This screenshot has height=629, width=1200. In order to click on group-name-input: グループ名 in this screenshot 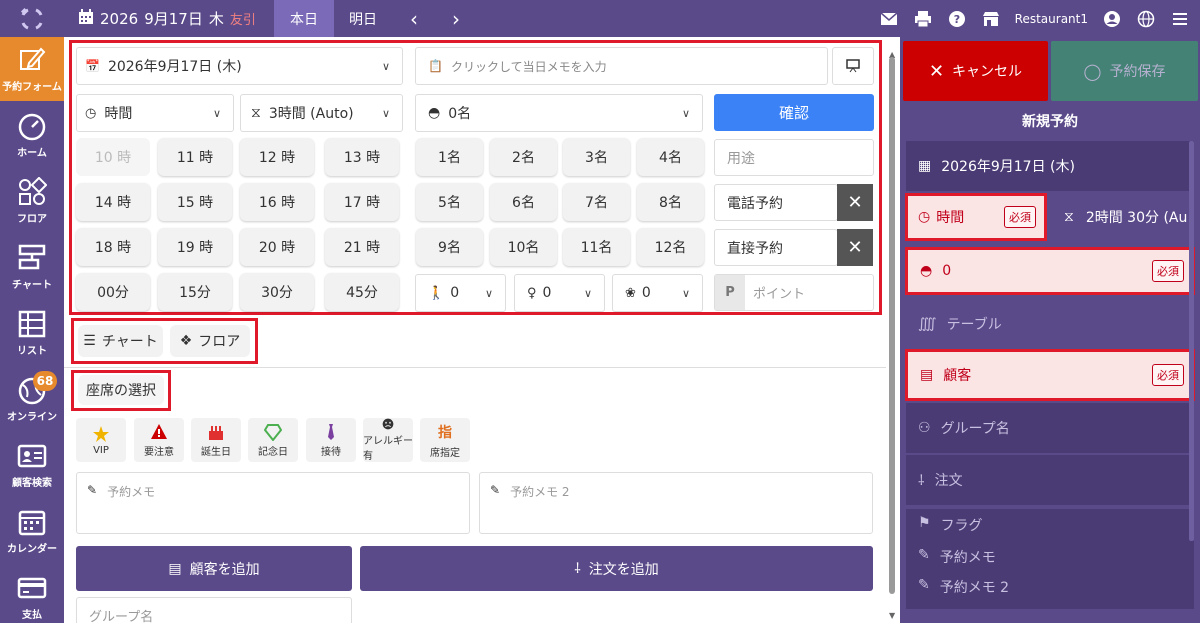, I will do `click(214, 610)`.